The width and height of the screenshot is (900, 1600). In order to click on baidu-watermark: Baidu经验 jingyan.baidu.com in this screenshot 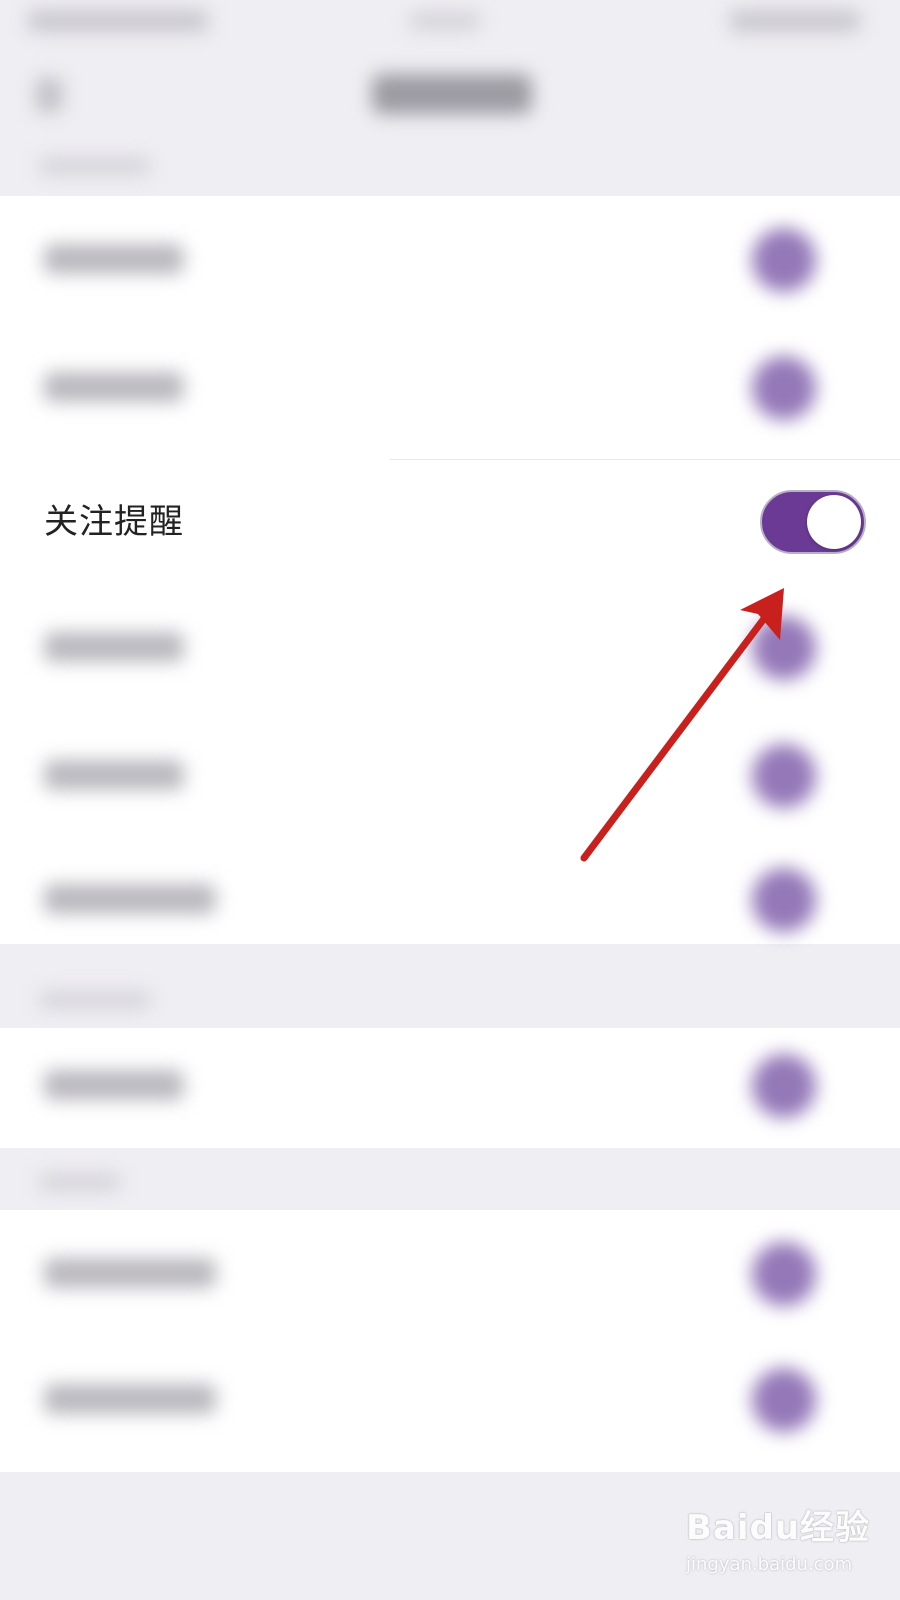, I will do `click(786, 1545)`.